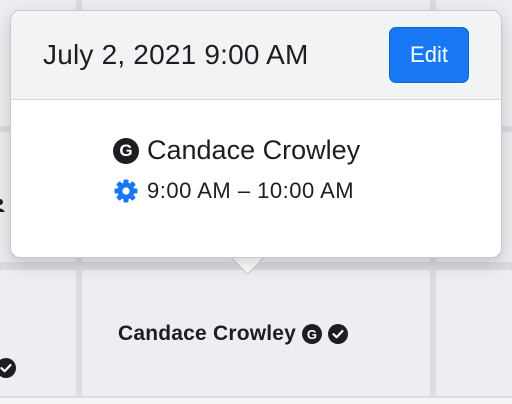  I want to click on attendee-row: G Candace Crowley, so click(236, 150).